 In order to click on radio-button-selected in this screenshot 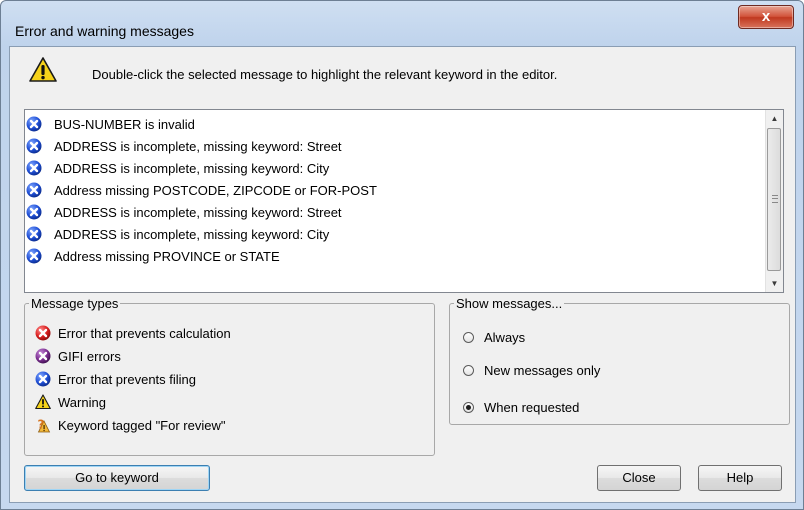, I will do `click(468, 407)`.